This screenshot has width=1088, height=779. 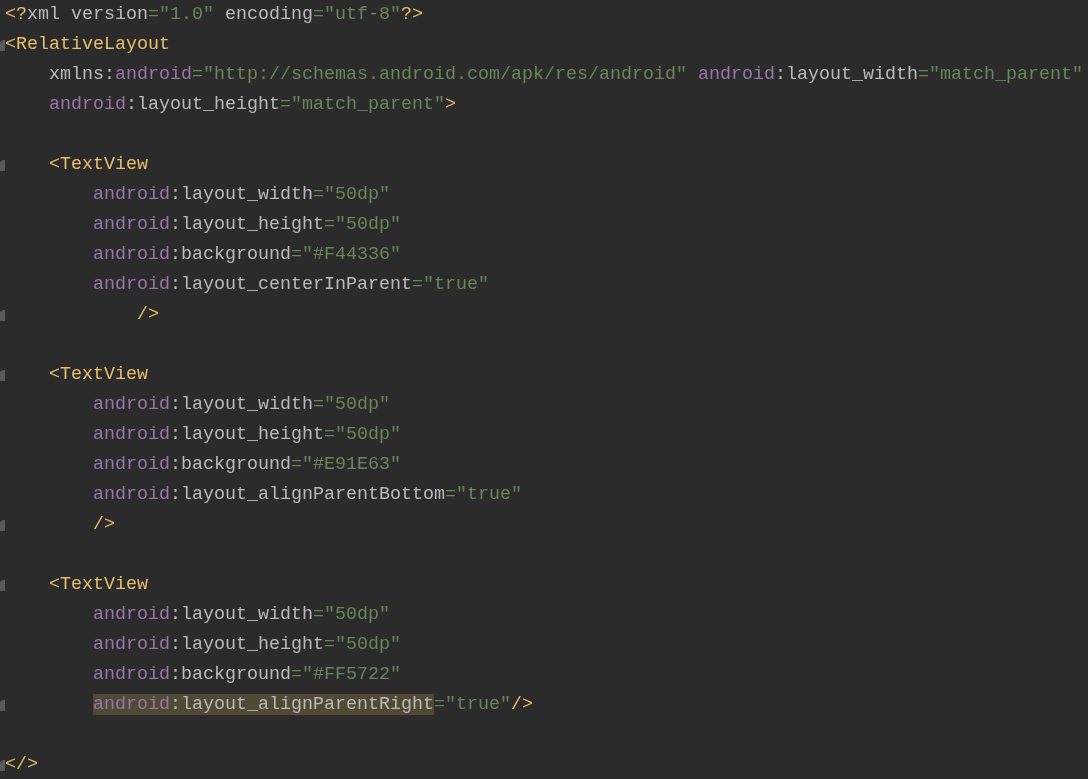 What do you see at coordinates (87, 45) in the screenshot?
I see `code-line: <RelativeLayout` at bounding box center [87, 45].